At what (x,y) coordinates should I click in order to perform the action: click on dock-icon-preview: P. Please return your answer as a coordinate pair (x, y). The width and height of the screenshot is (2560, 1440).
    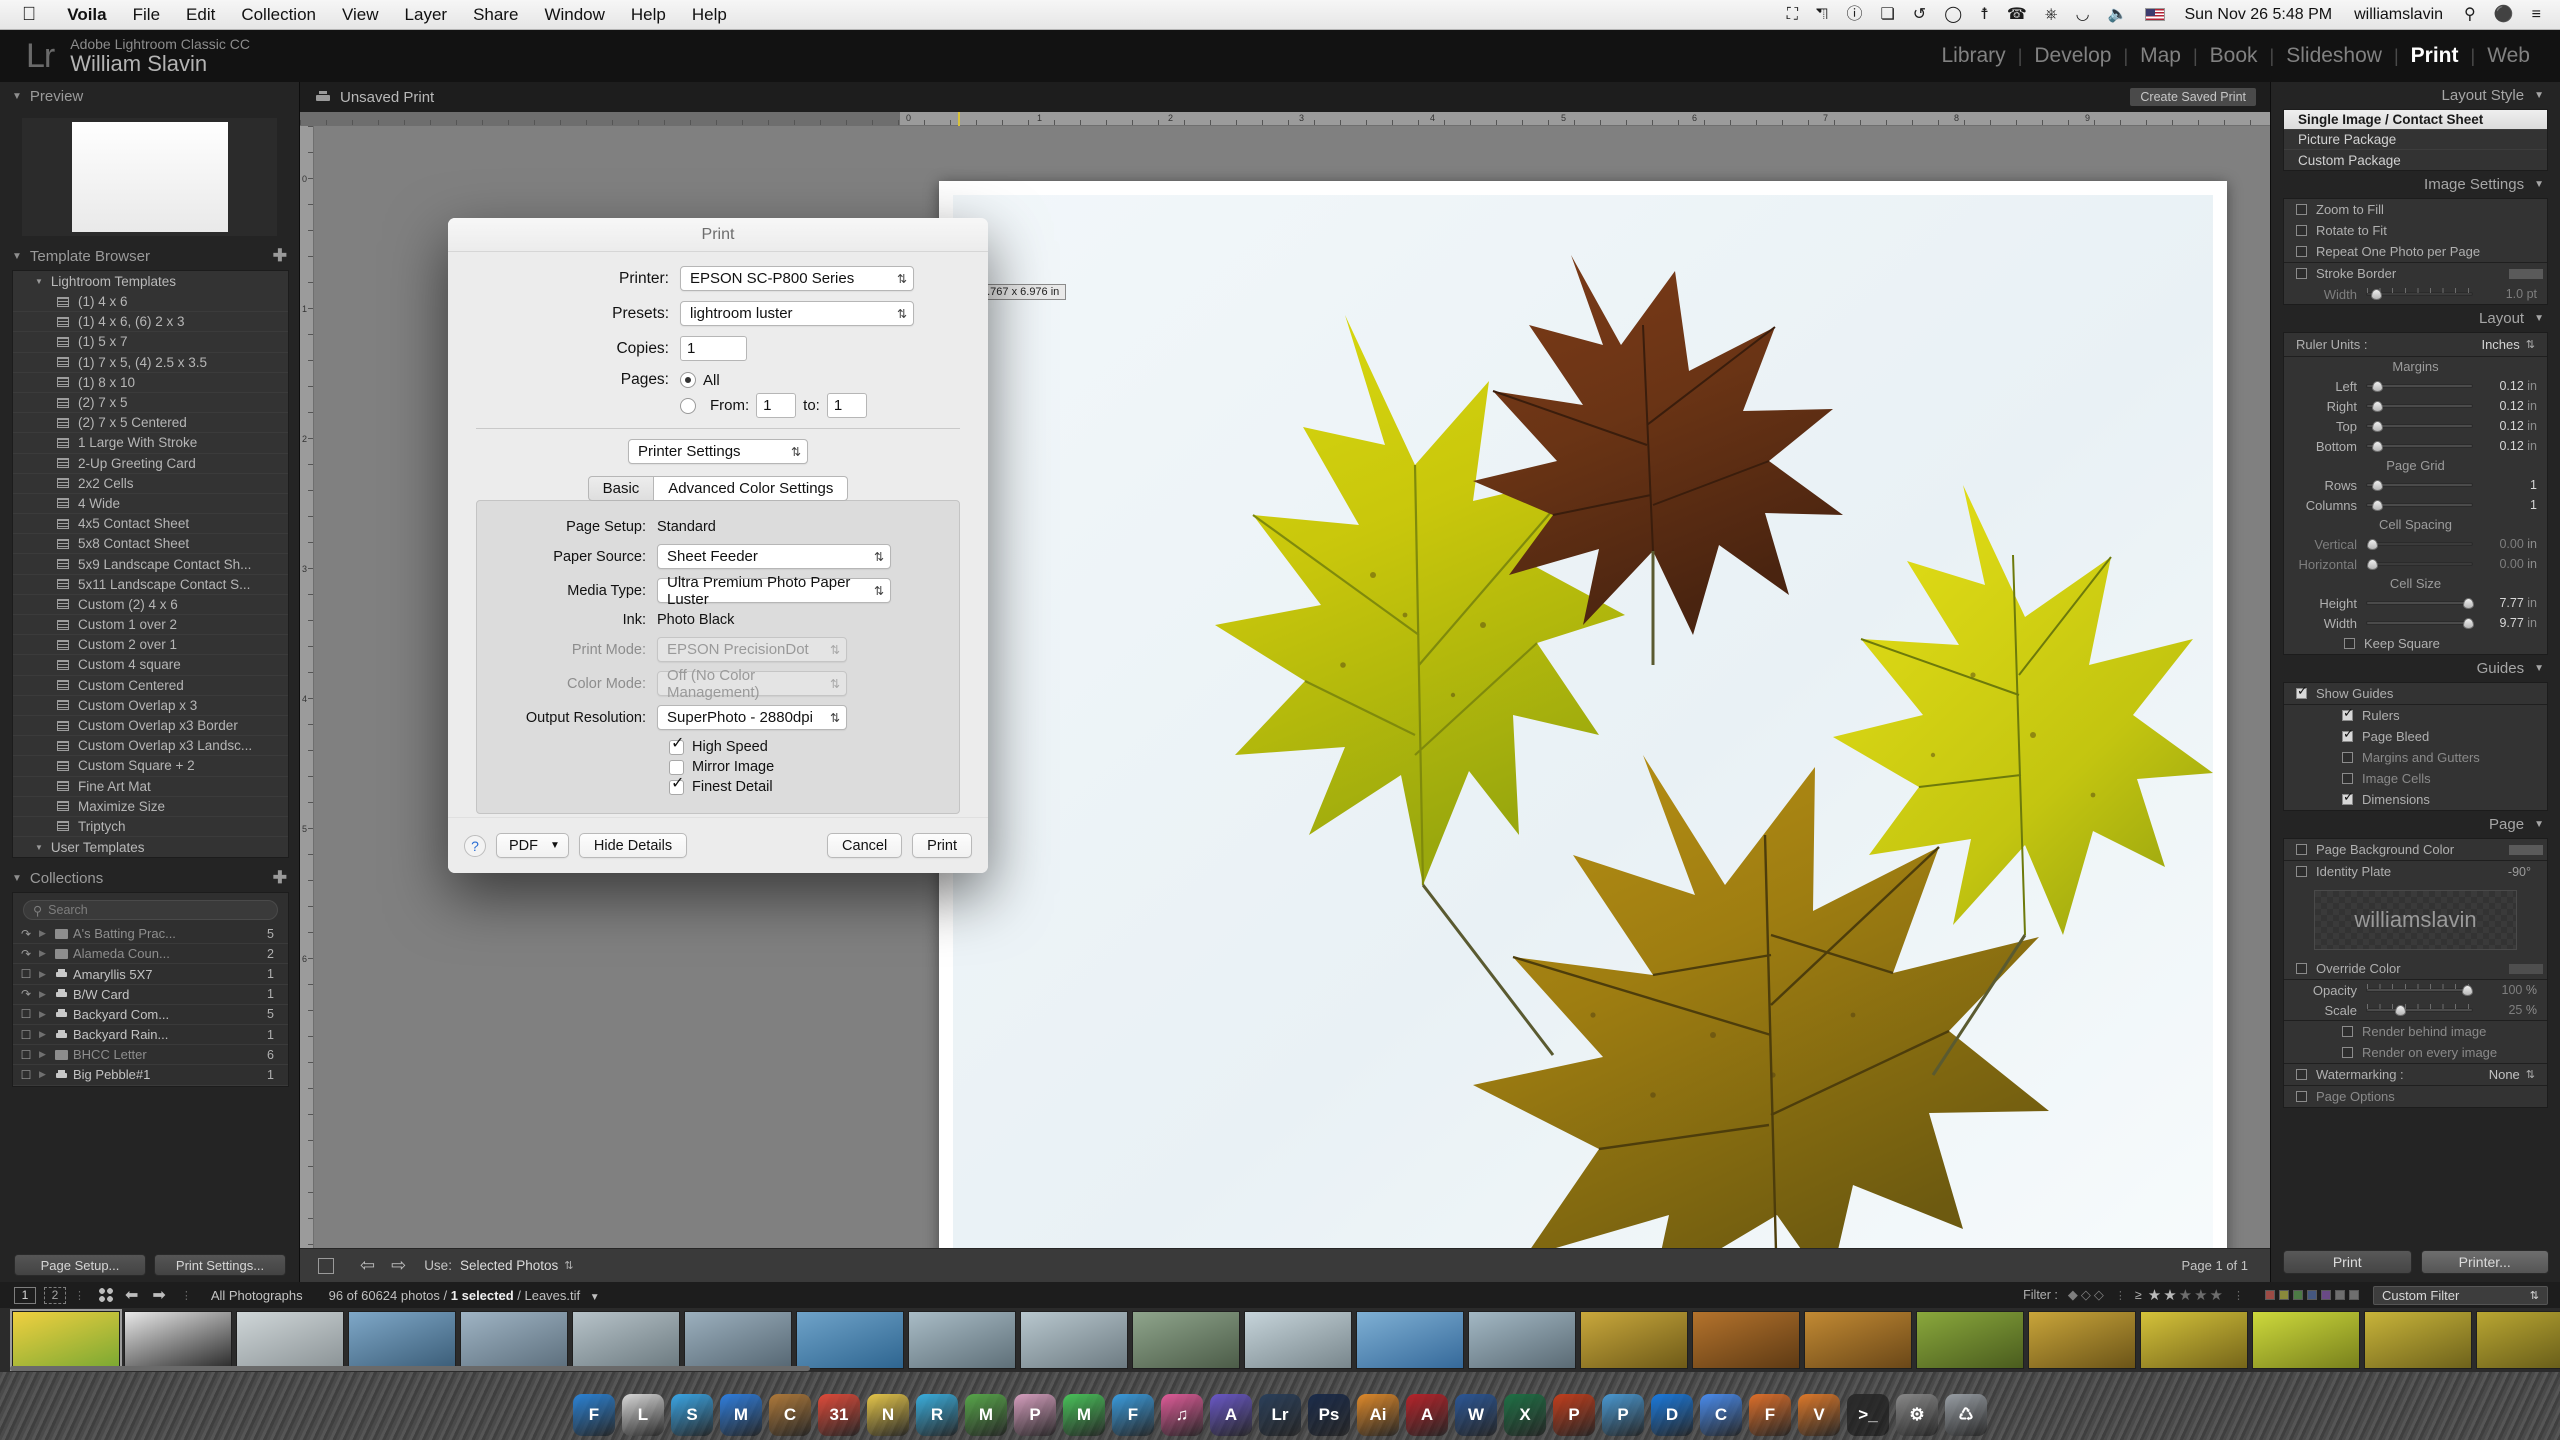
    Looking at the image, I should click on (1623, 1415).